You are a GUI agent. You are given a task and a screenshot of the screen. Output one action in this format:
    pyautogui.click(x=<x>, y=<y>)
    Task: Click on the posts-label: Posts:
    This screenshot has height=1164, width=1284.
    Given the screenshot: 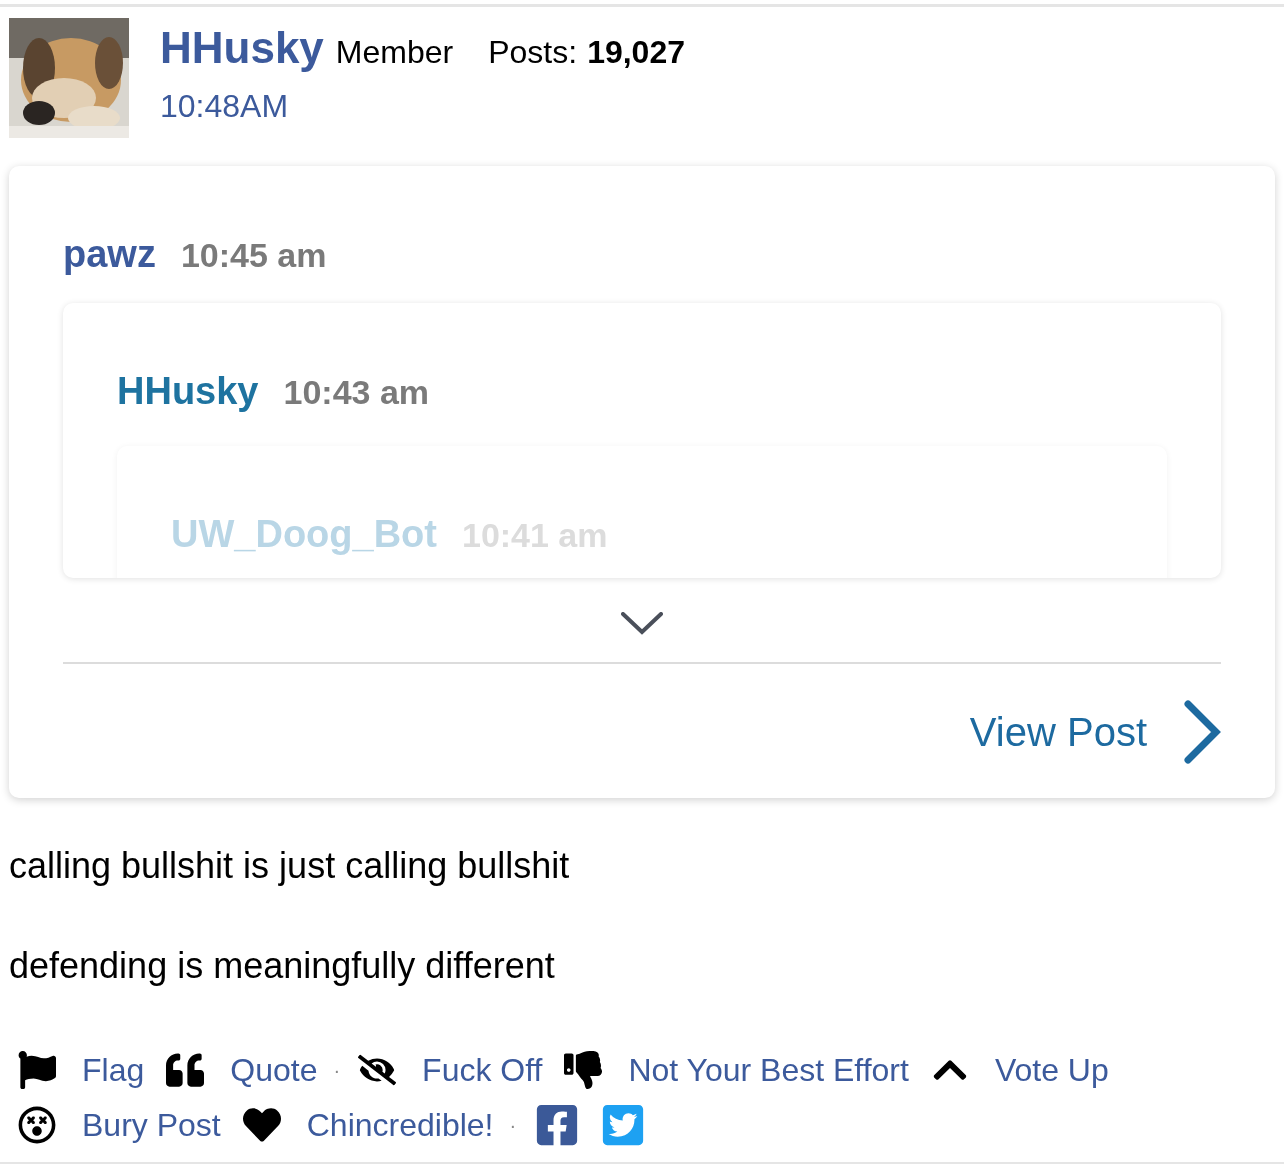 What is the action you would take?
    pyautogui.click(x=533, y=52)
    